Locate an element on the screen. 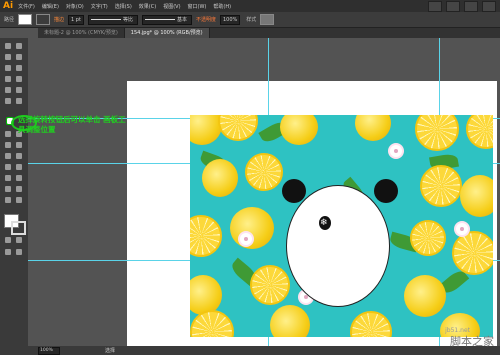 The height and width of the screenshot is (355, 500). mesh-icon is located at coordinates (8, 156).